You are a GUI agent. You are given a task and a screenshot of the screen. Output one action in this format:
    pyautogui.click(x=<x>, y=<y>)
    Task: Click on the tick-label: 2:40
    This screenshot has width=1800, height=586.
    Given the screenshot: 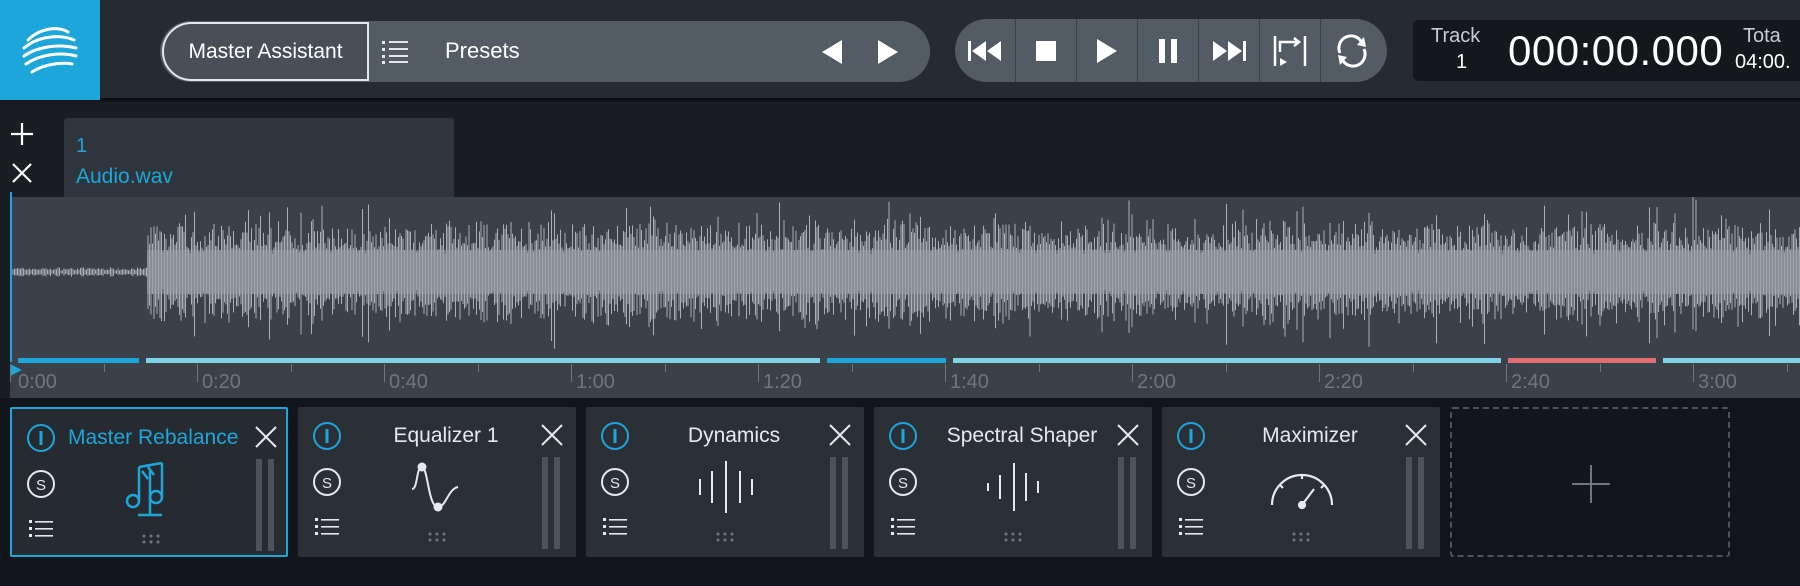 What is the action you would take?
    pyautogui.click(x=1530, y=382)
    